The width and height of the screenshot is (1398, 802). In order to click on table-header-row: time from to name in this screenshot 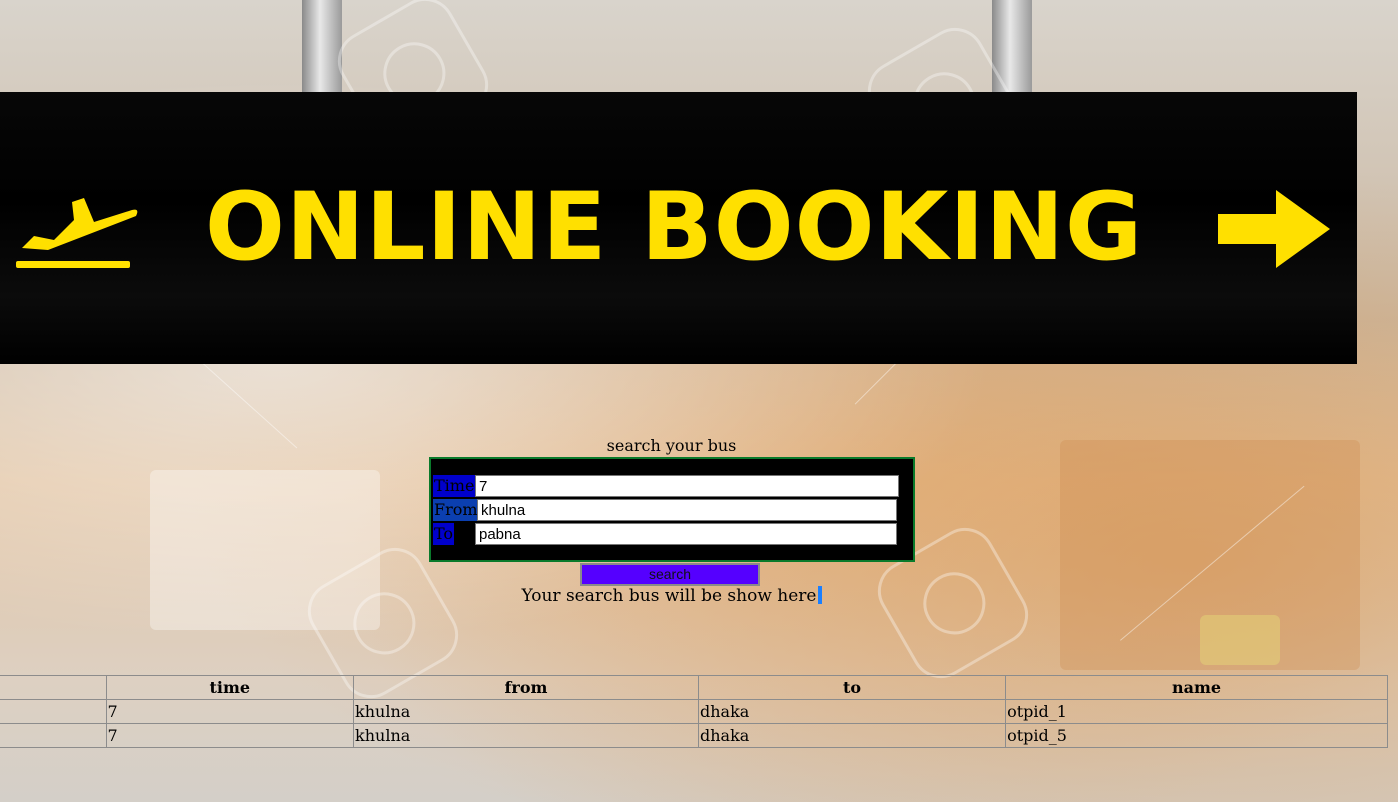, I will do `click(694, 687)`.